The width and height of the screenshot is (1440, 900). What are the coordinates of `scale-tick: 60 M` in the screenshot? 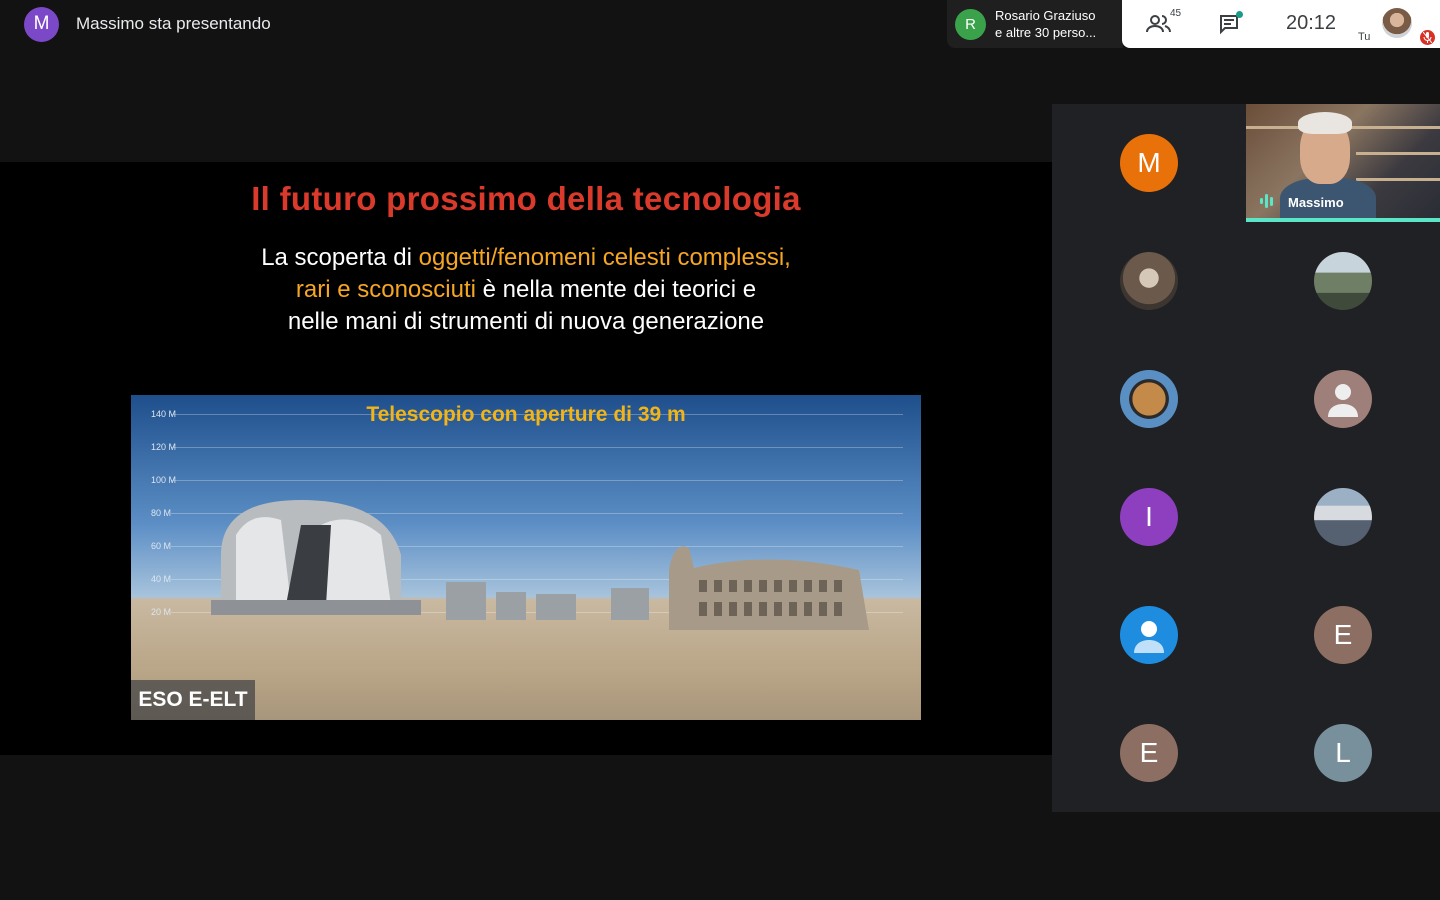 It's located at (161, 546).